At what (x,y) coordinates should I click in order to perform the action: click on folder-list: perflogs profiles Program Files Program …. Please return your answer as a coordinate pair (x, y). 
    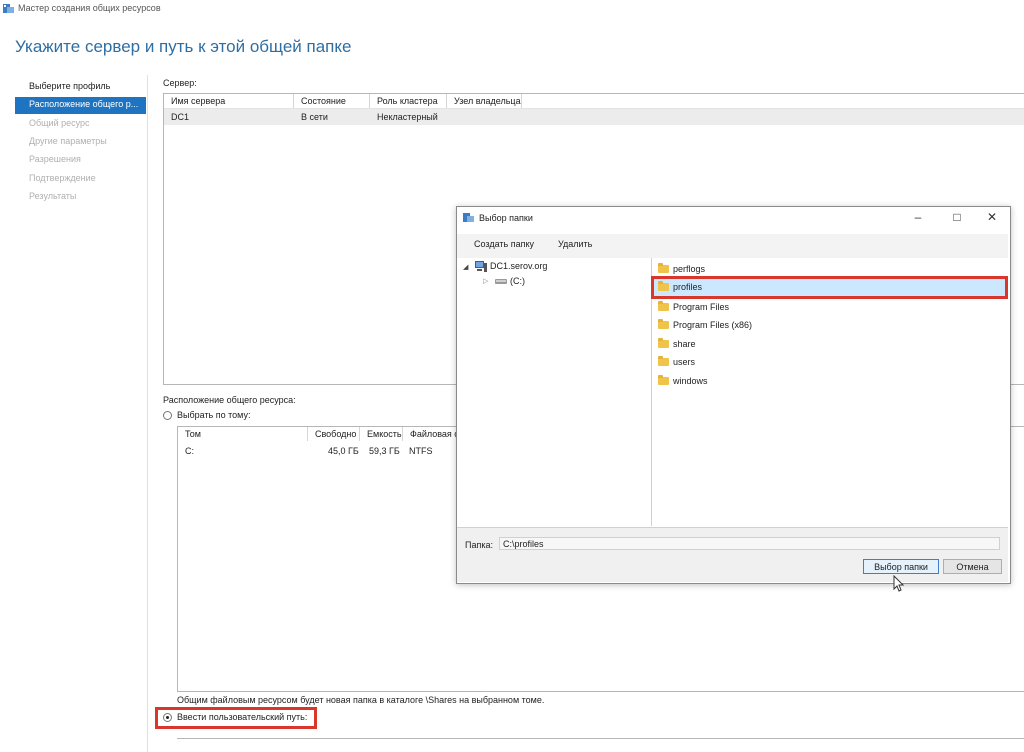
    Looking at the image, I should click on (829, 392).